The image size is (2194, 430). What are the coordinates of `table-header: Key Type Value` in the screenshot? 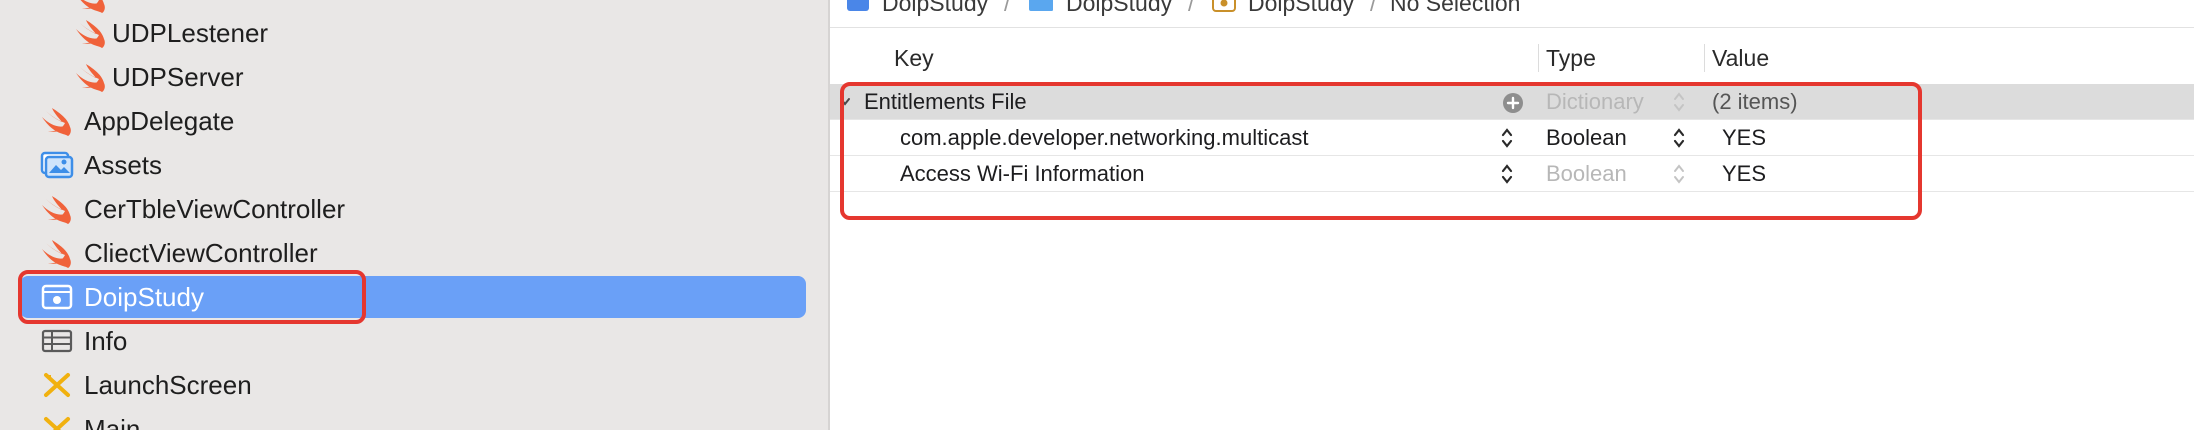 It's located at (1512, 58).